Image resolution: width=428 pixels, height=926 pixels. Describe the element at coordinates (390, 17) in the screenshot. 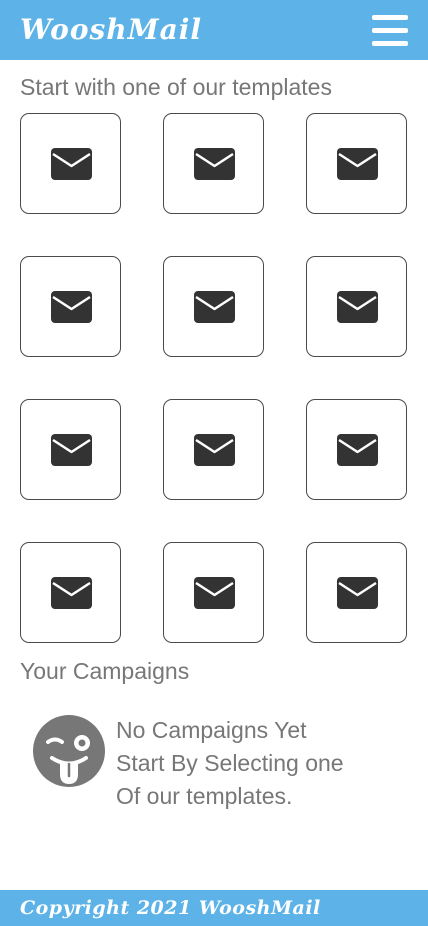

I see `menu-bar-top` at that location.